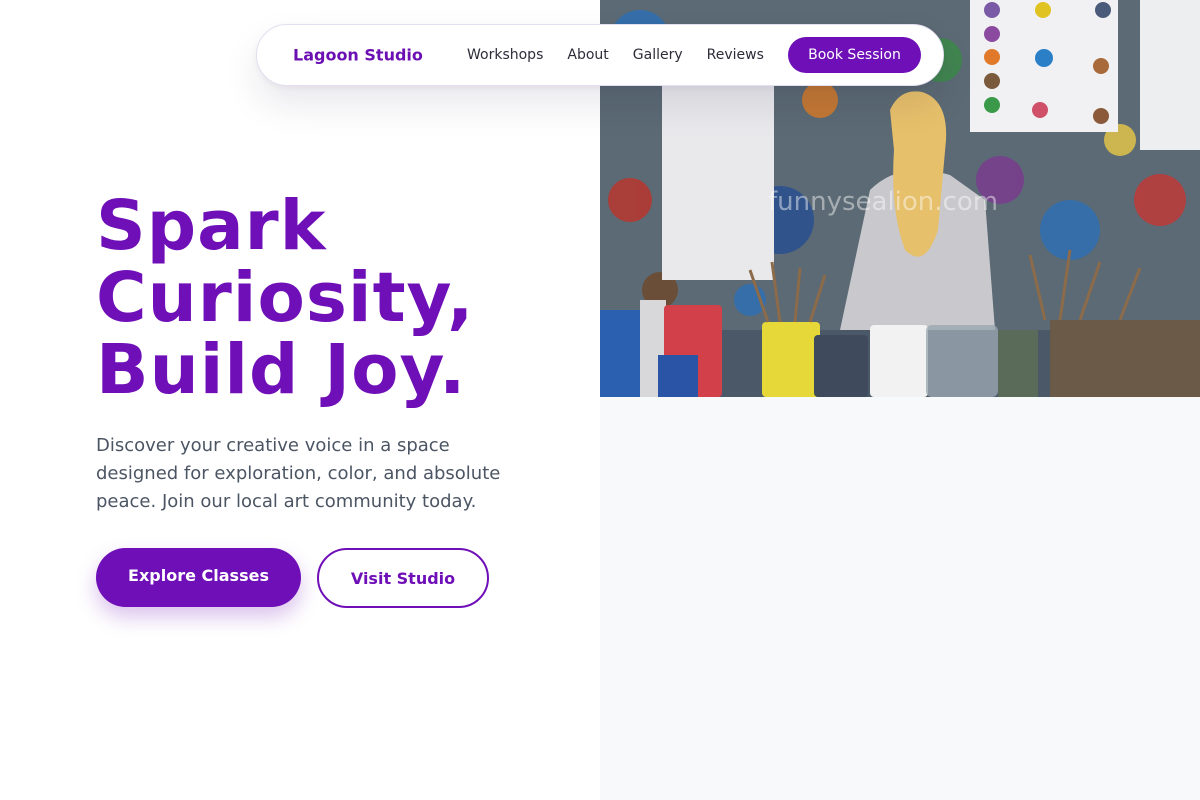 The height and width of the screenshot is (800, 1200). Describe the element at coordinates (615, 55) in the screenshot. I see `nav-links: Workshops About Gallery Reviews` at that location.